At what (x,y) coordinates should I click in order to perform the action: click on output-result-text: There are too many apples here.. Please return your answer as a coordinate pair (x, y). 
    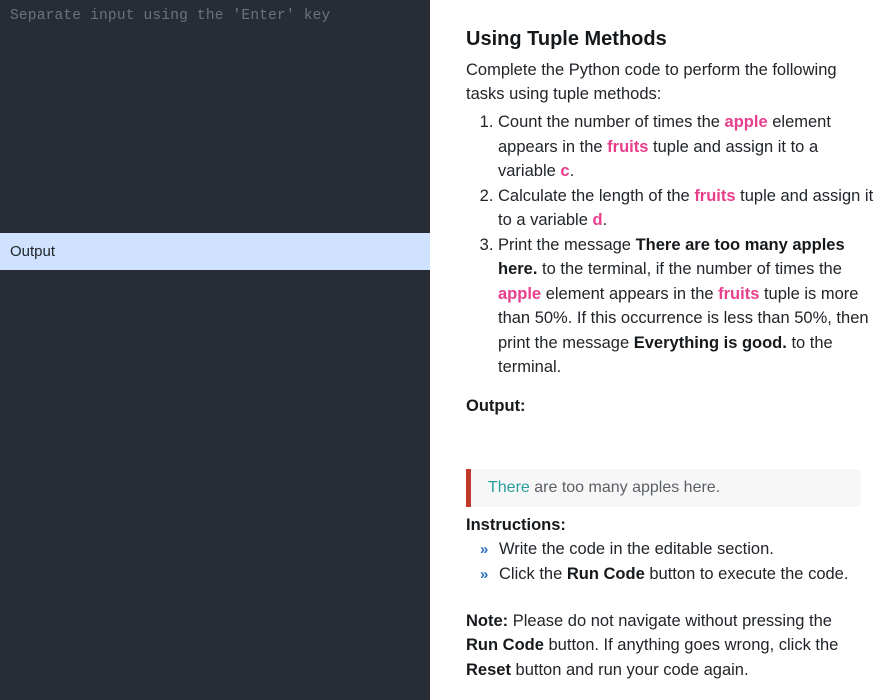
    Looking at the image, I should click on (604, 488).